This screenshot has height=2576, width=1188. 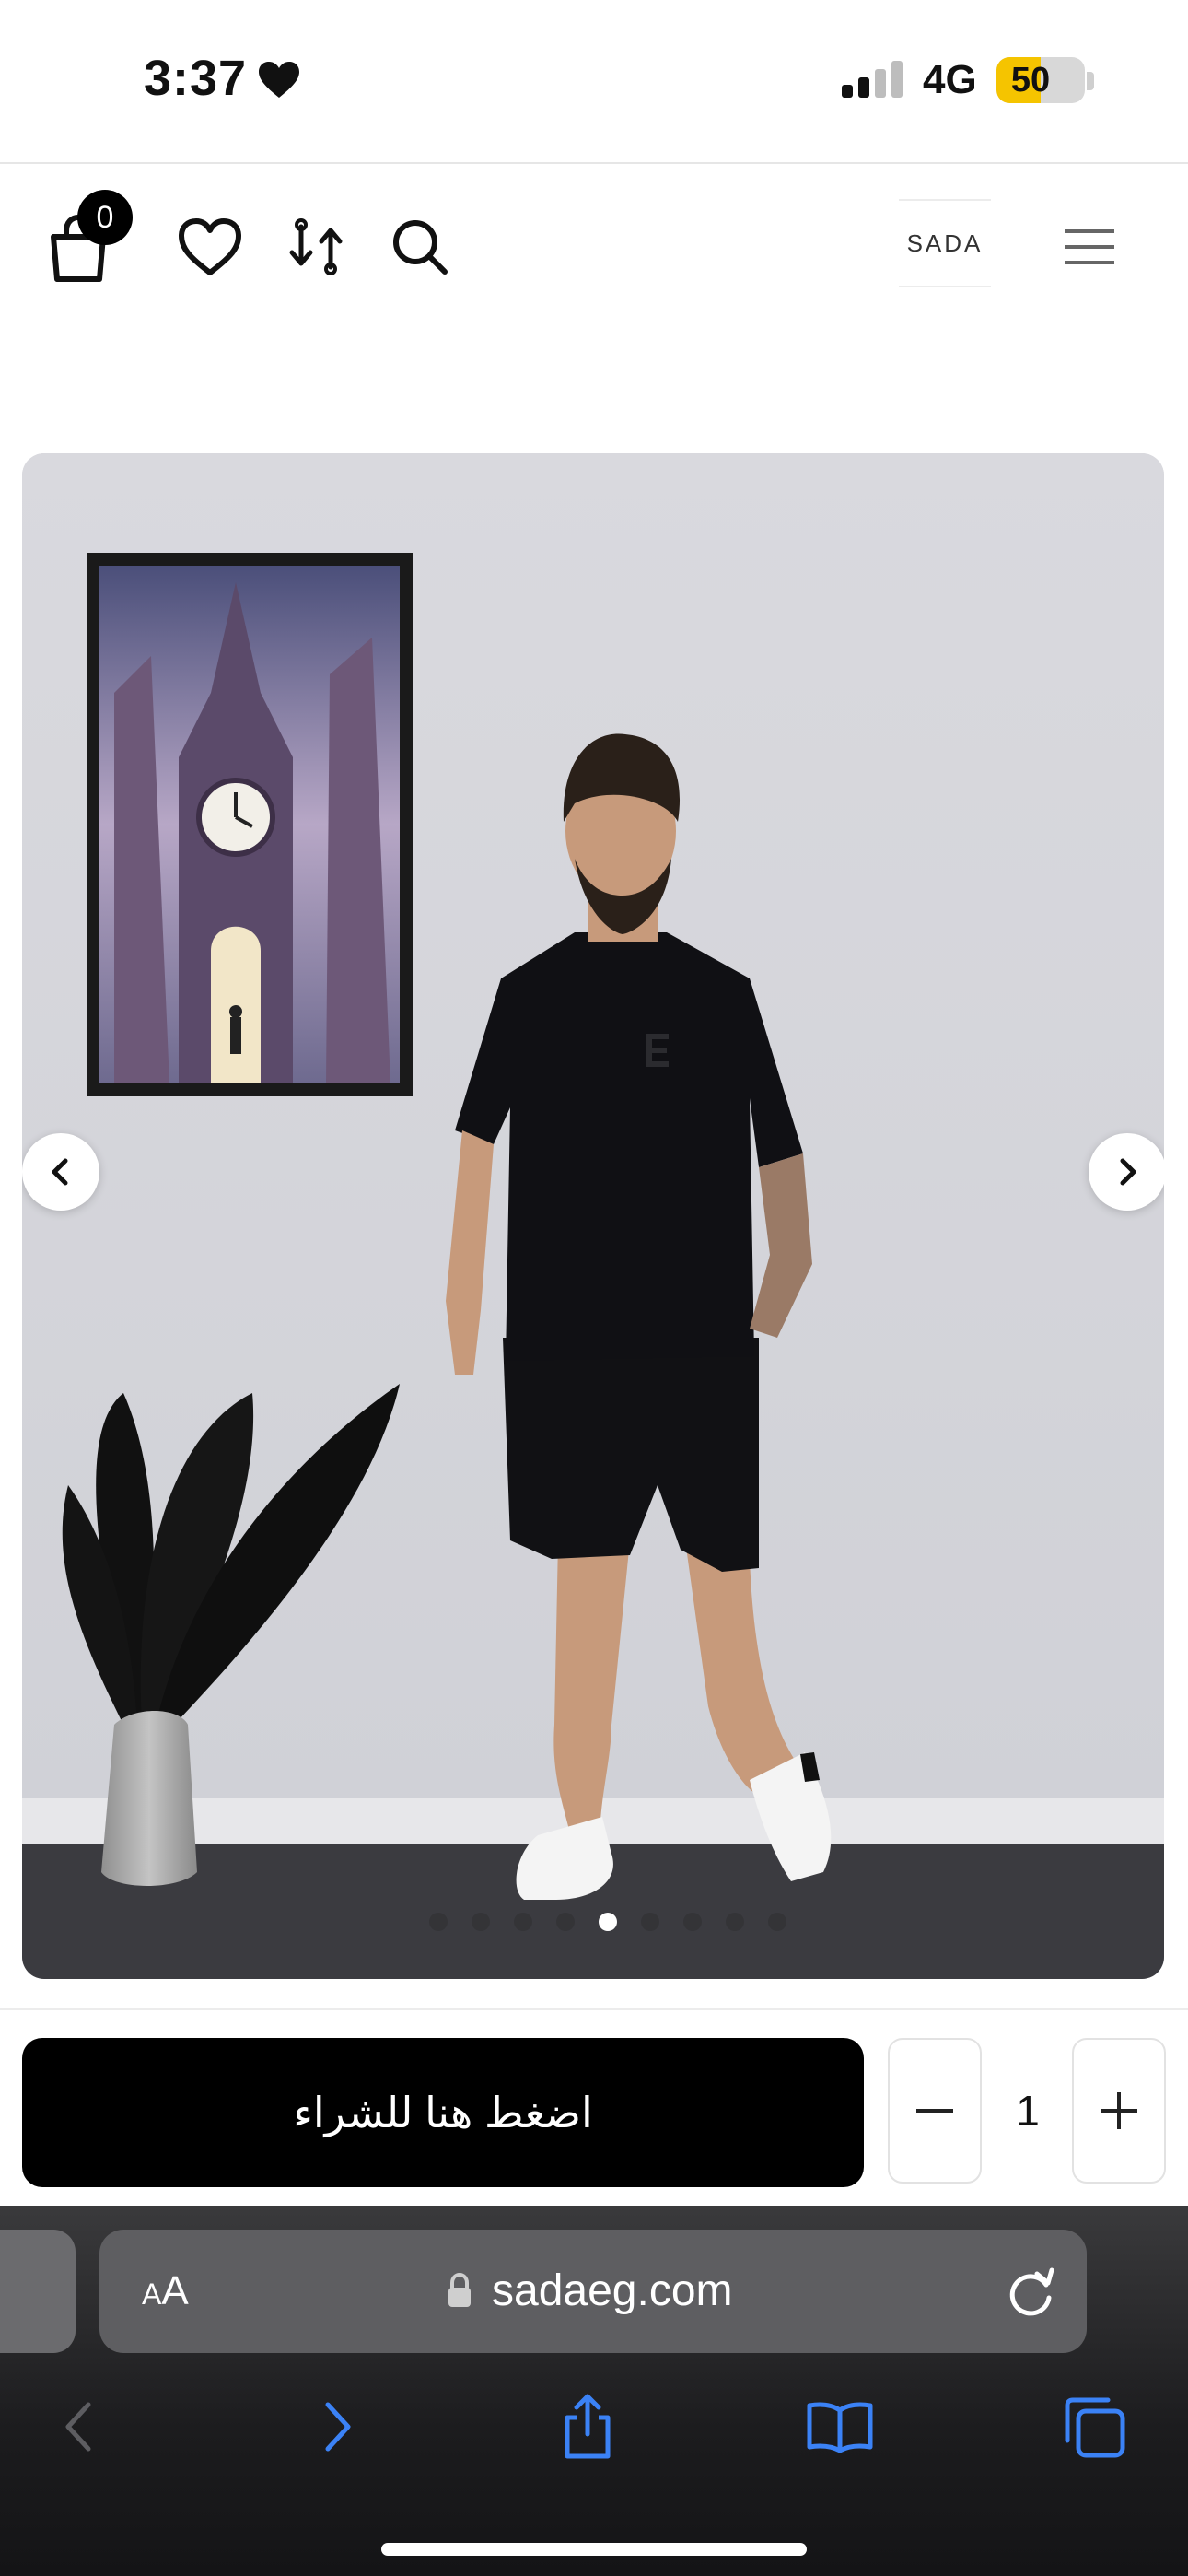 What do you see at coordinates (1028, 2111) in the screenshot?
I see `quantity-value: 1` at bounding box center [1028, 2111].